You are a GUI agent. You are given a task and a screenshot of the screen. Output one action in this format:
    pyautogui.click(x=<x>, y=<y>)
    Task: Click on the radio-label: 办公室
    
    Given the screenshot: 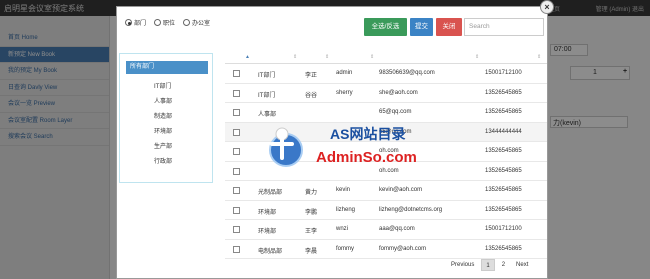 What is the action you would take?
    pyautogui.click(x=201, y=24)
    